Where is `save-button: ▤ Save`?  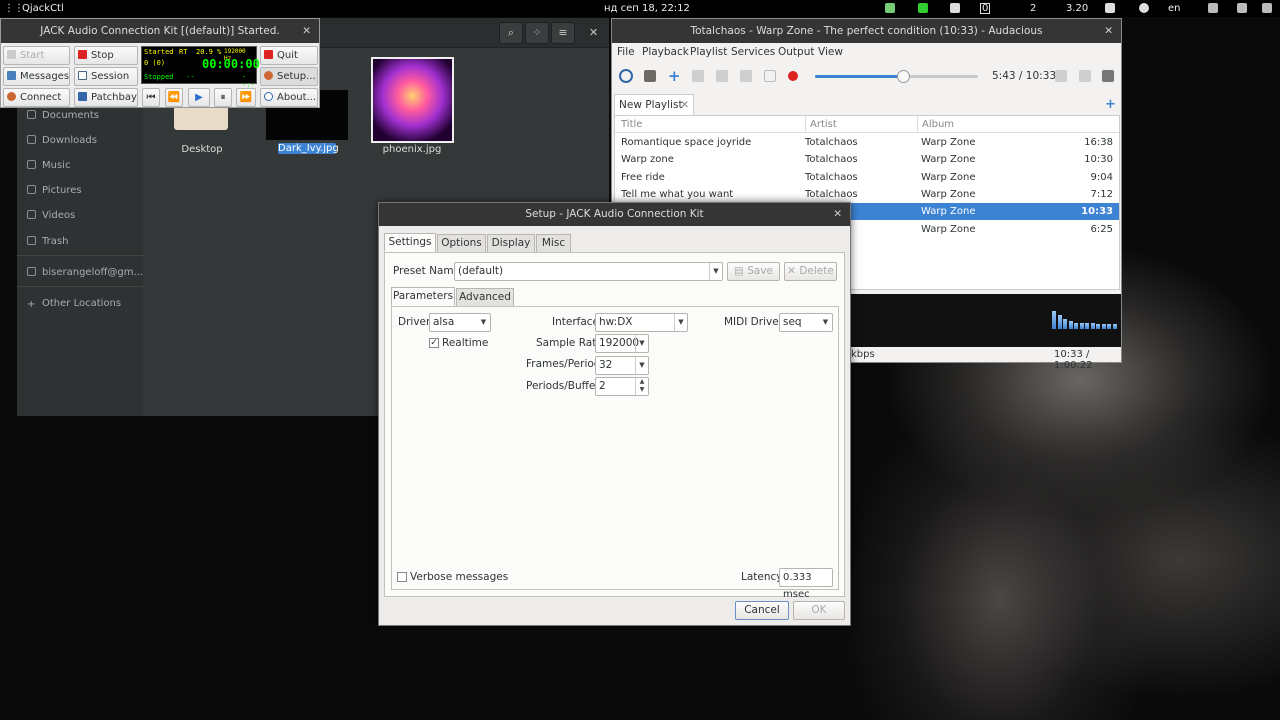 save-button: ▤ Save is located at coordinates (753, 271).